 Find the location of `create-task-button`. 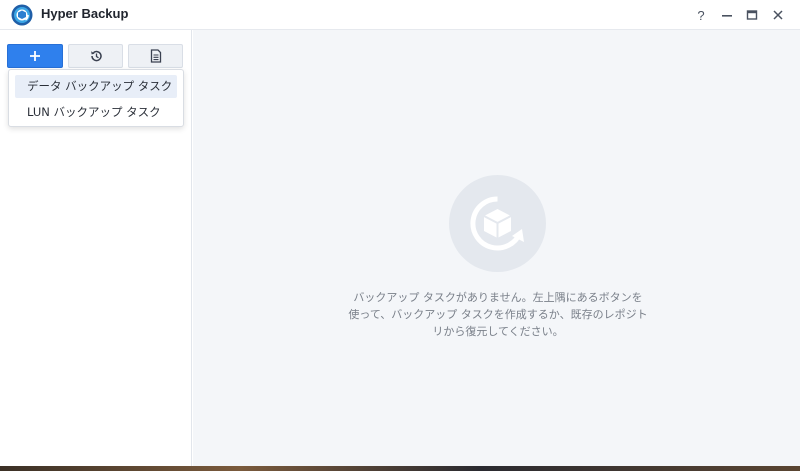

create-task-button is located at coordinates (35, 56).